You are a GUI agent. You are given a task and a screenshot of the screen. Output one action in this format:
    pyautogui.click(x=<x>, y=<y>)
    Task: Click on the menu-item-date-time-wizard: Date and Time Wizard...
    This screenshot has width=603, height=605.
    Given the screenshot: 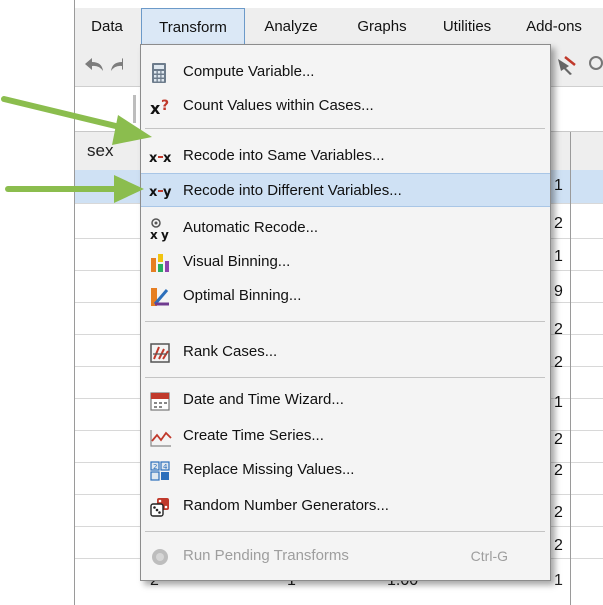 What is the action you would take?
    pyautogui.click(x=345, y=400)
    